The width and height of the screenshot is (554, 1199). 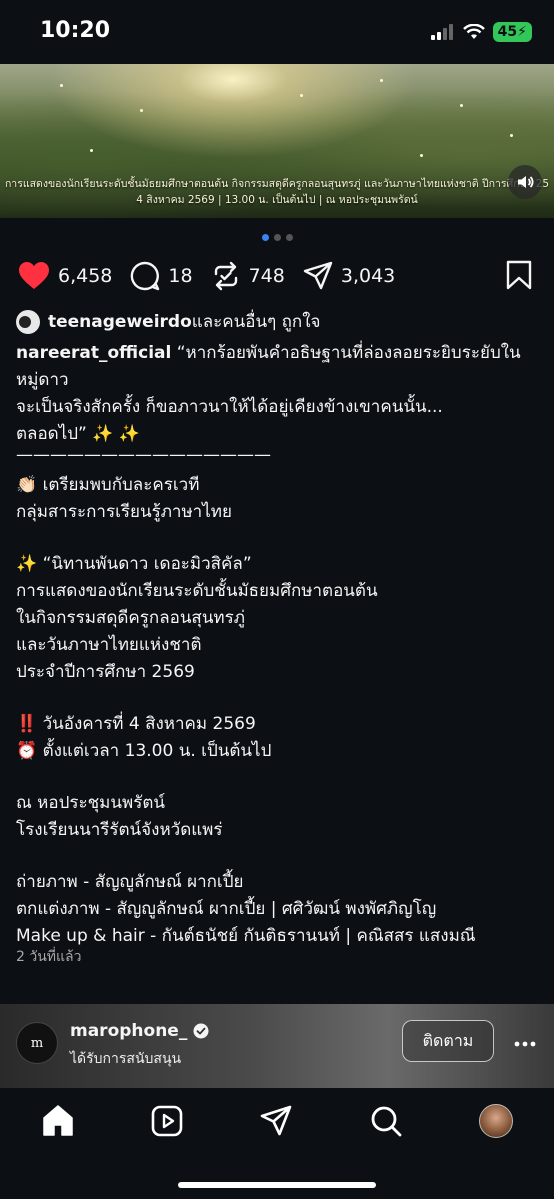 I want to click on tab-profile, so click(x=496, y=1121).